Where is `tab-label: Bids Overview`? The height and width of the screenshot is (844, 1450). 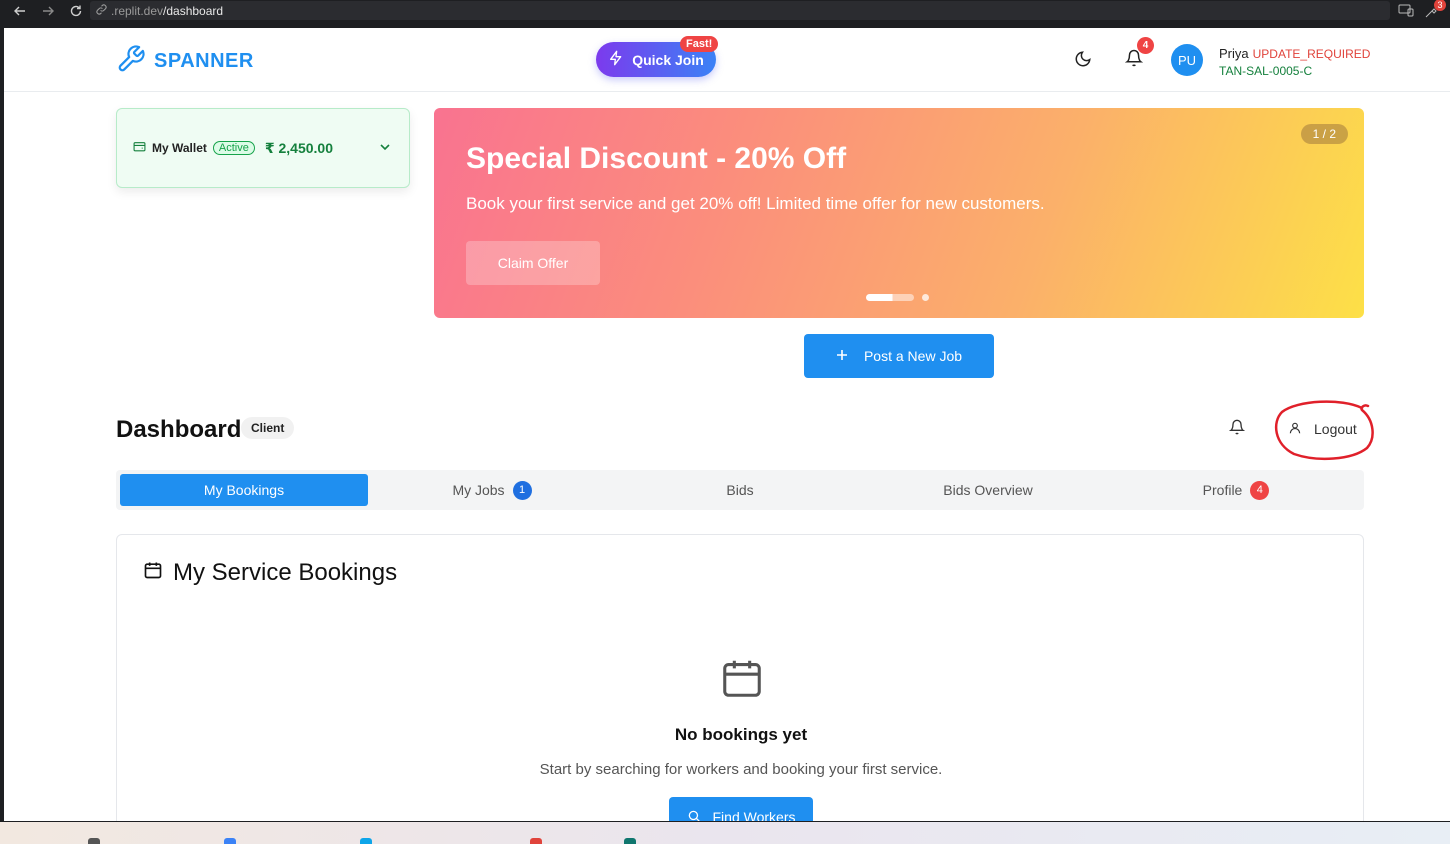 tab-label: Bids Overview is located at coordinates (988, 490).